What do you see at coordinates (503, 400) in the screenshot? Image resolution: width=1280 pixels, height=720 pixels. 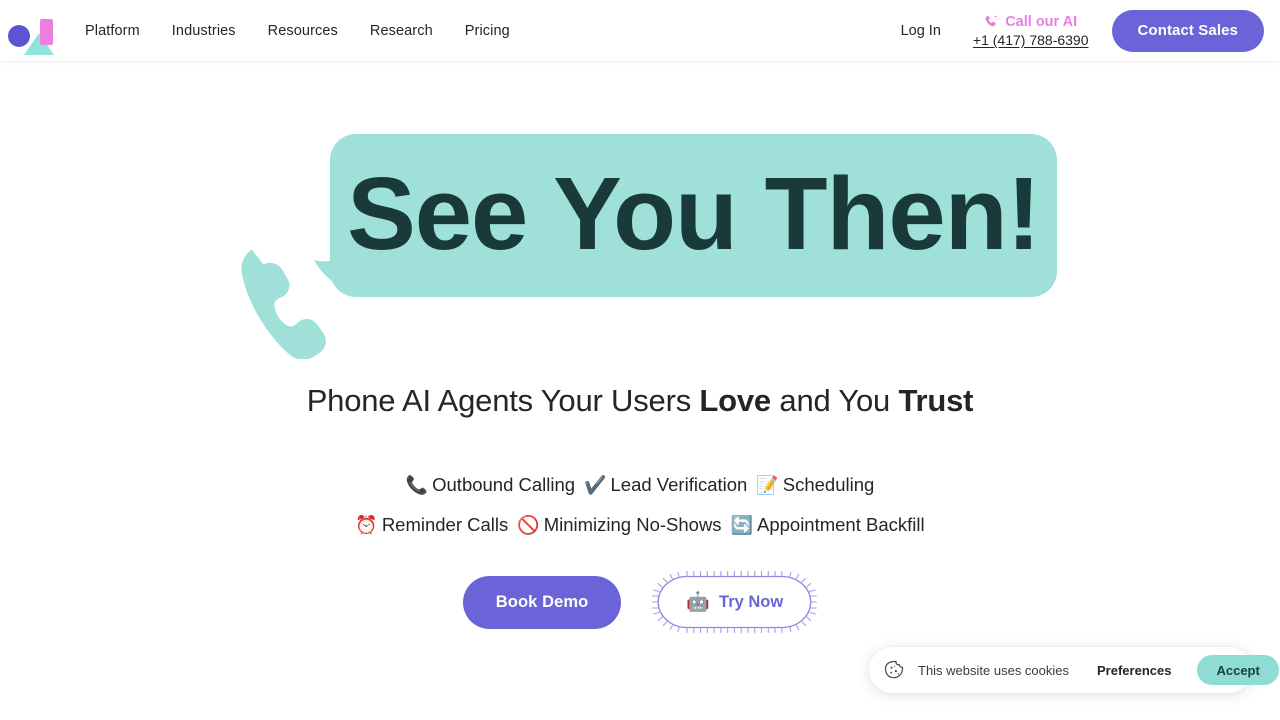 I see `subheadline-part-1: Phone AI Agents Your Users` at bounding box center [503, 400].